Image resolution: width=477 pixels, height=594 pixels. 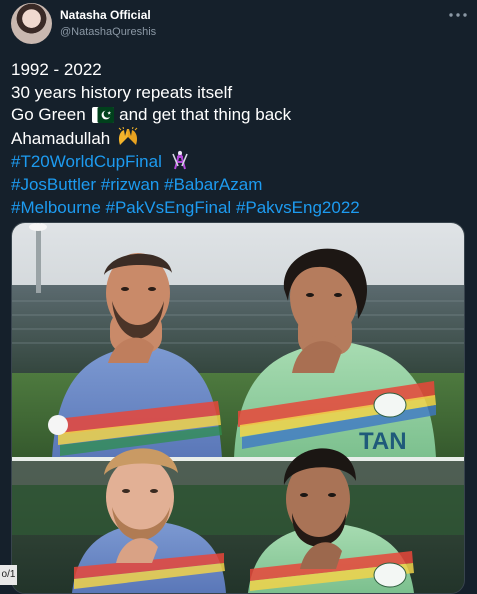 What do you see at coordinates (48, 115) in the screenshot?
I see `tweet-text-span: Go Green` at bounding box center [48, 115].